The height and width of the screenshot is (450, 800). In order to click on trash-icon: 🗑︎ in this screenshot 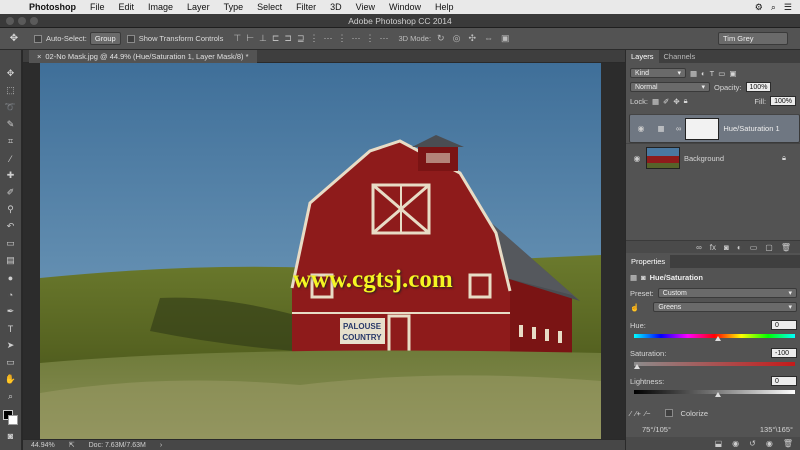, I will do `click(786, 247)`.